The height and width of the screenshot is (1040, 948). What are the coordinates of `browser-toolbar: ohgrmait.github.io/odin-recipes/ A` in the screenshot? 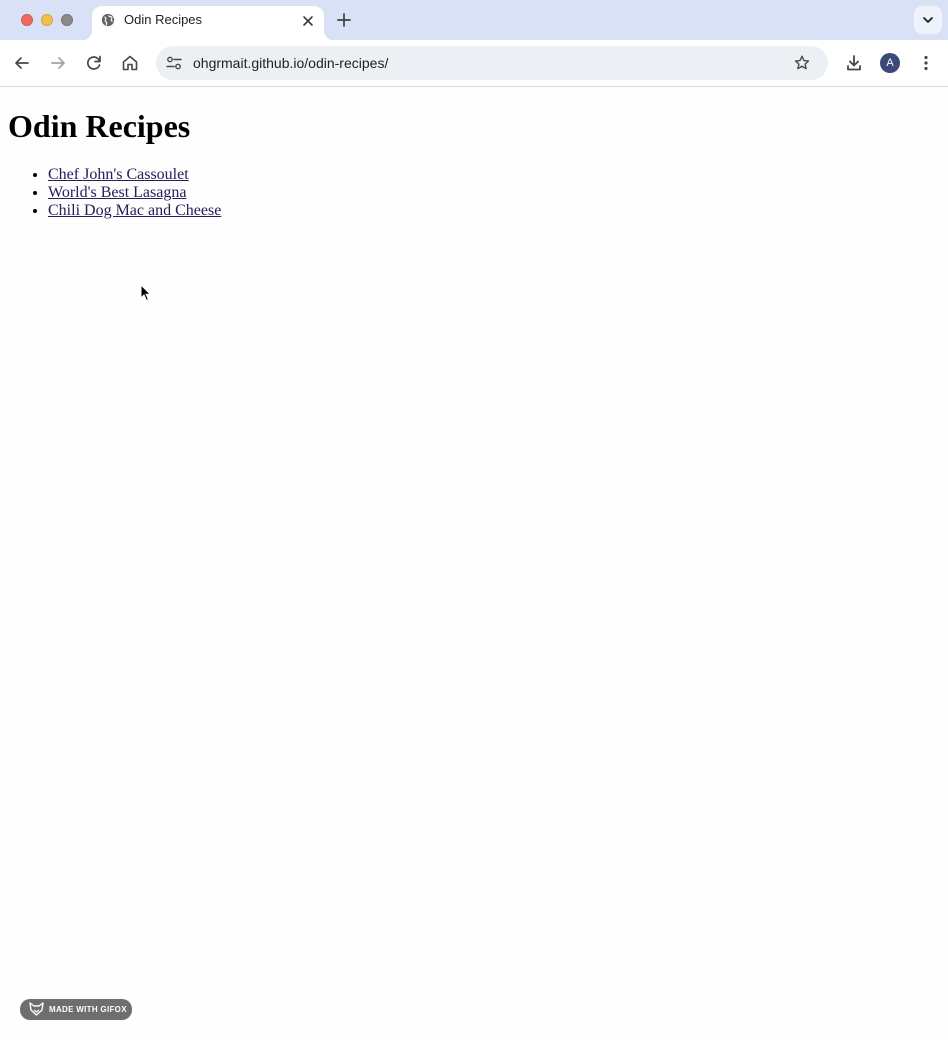 It's located at (474, 63).